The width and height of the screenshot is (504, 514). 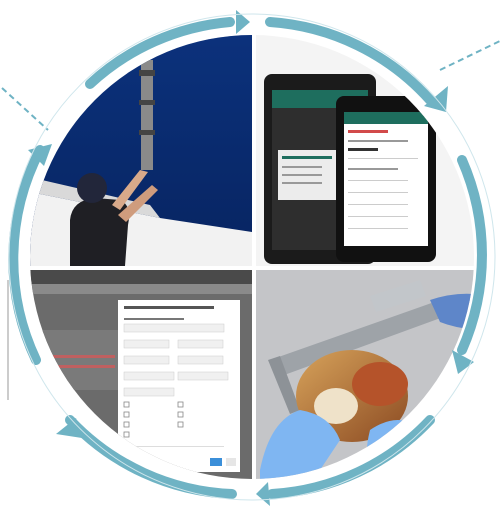 What do you see at coordinates (216, 462) in the screenshot?
I see `form-submit-button` at bounding box center [216, 462].